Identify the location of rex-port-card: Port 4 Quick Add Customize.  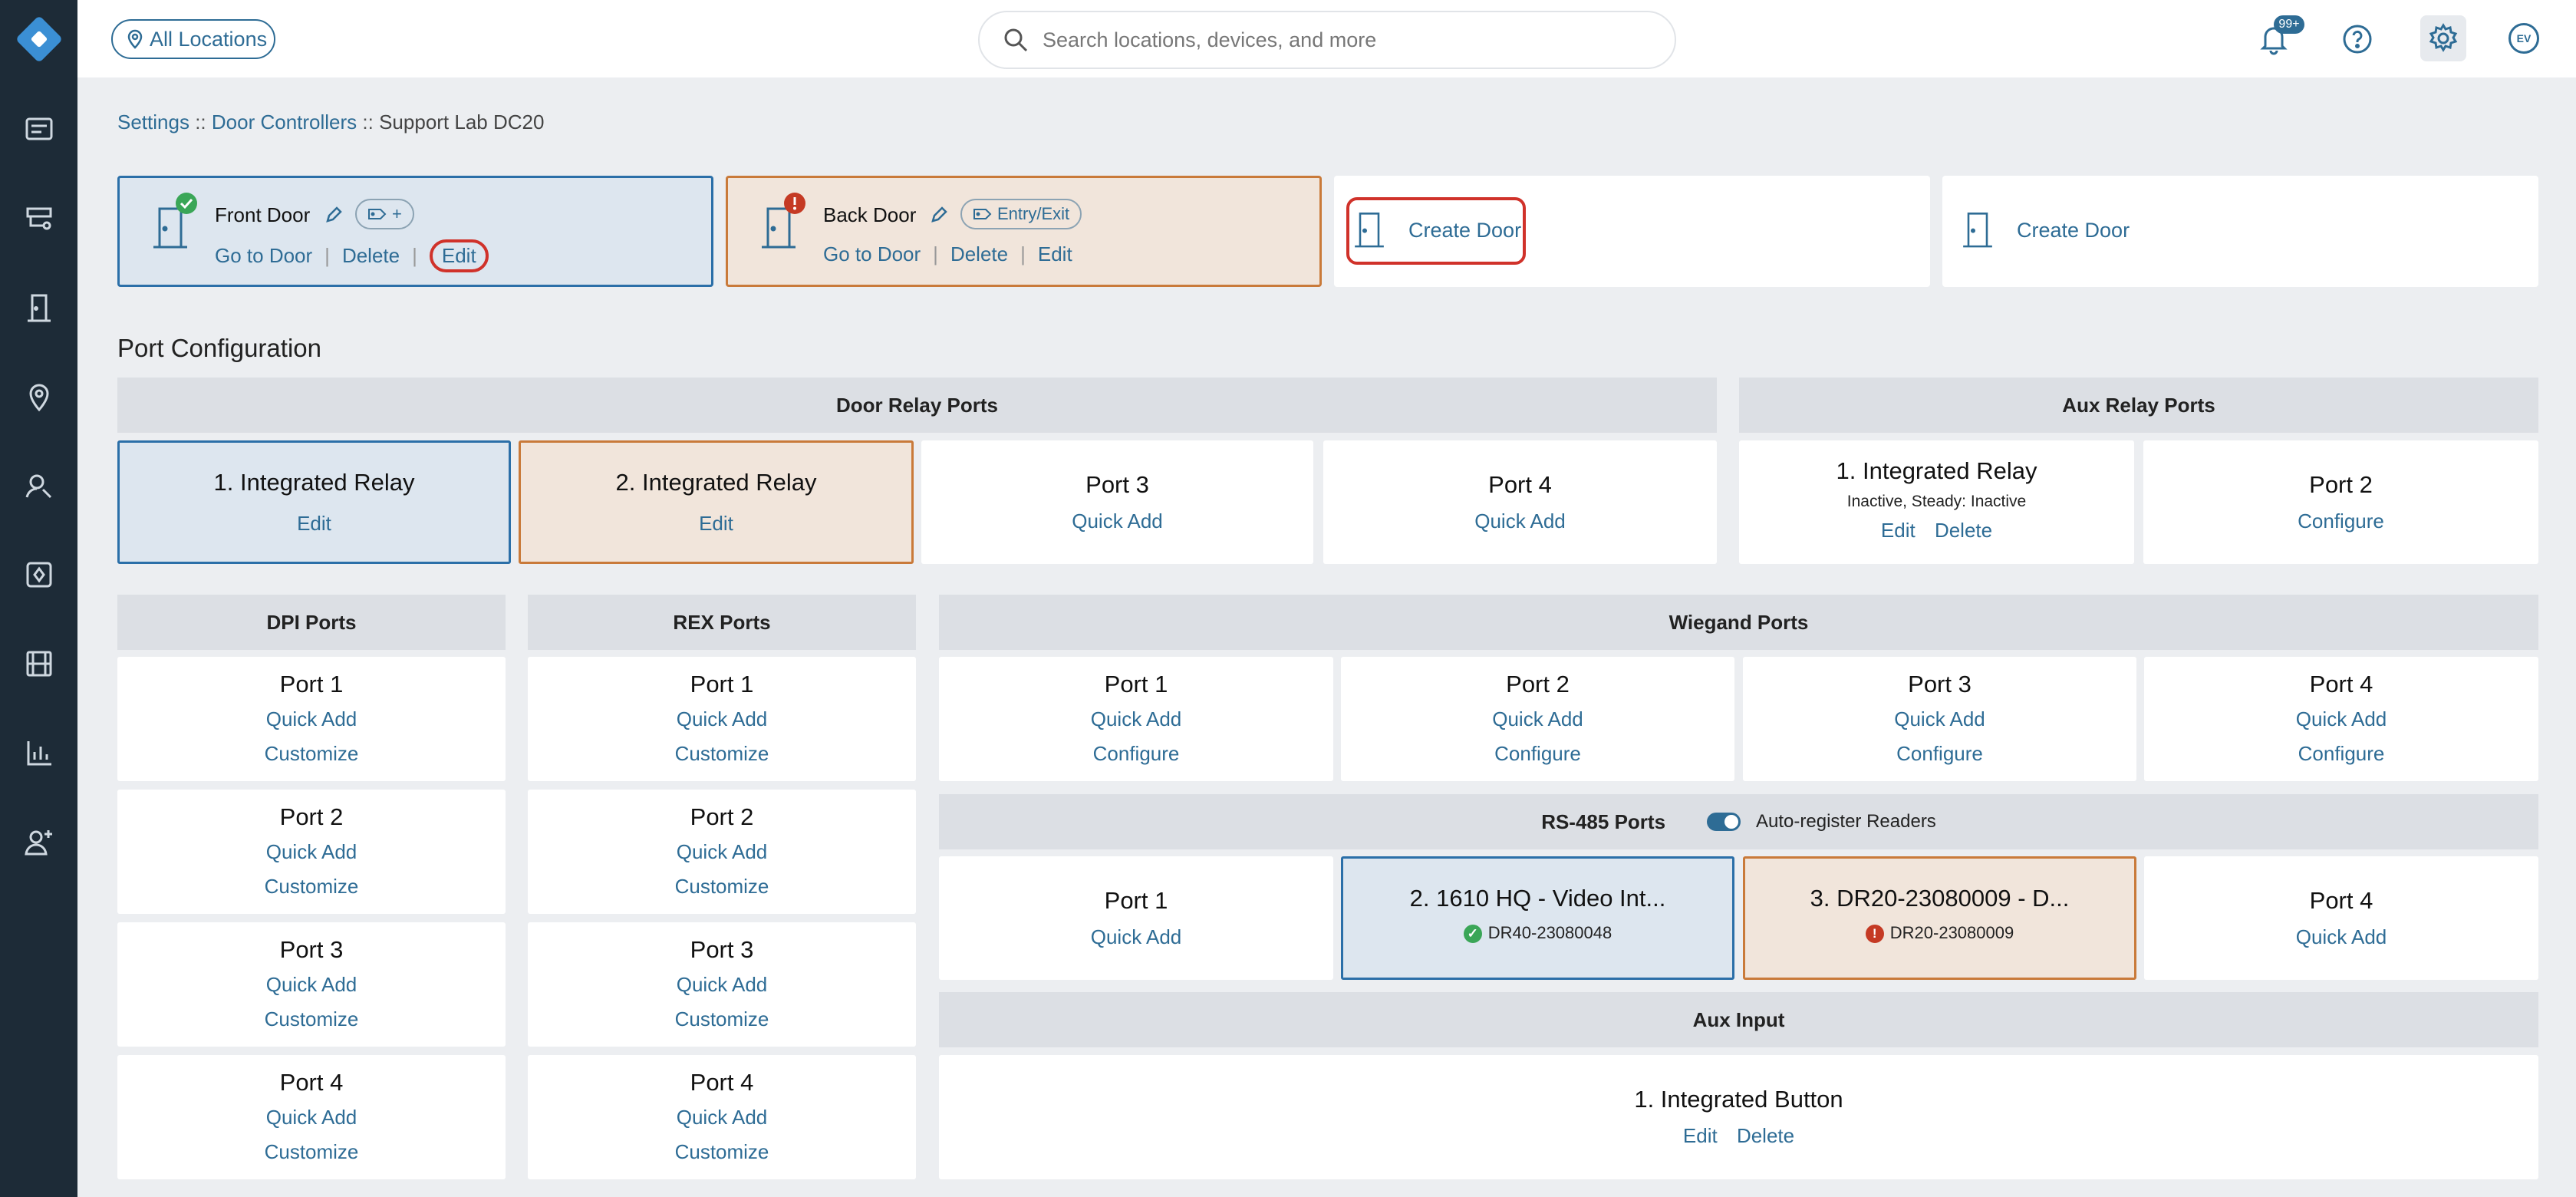
(722, 1117).